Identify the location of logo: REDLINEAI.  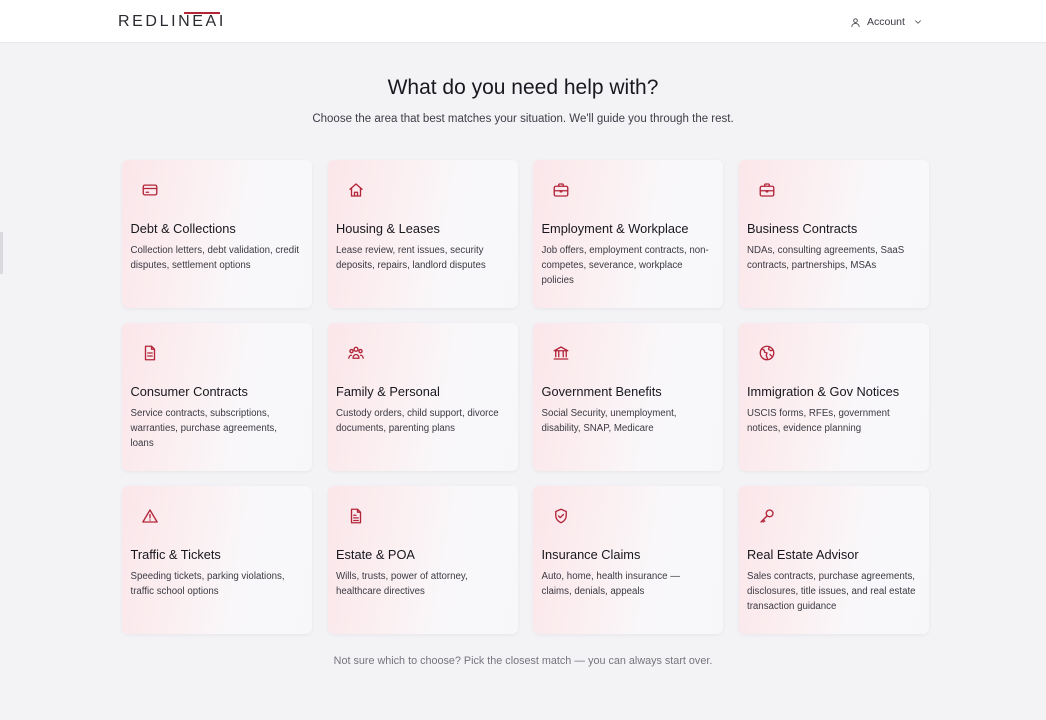
(172, 22).